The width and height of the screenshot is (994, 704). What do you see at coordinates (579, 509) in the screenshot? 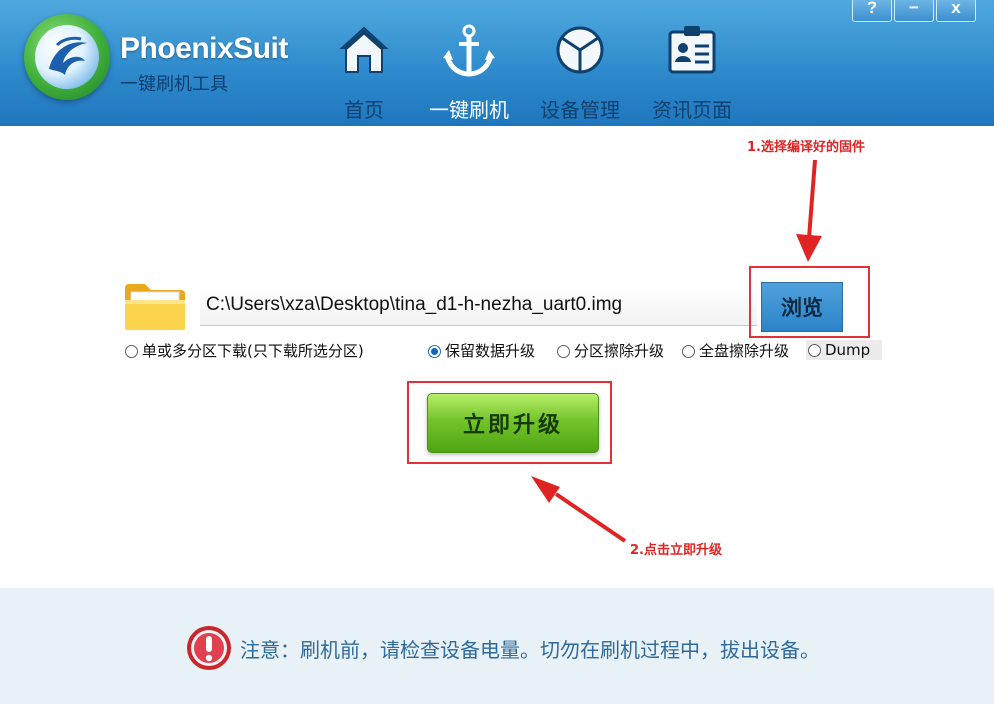
I see `arrow-to-upgrade-icon` at bounding box center [579, 509].